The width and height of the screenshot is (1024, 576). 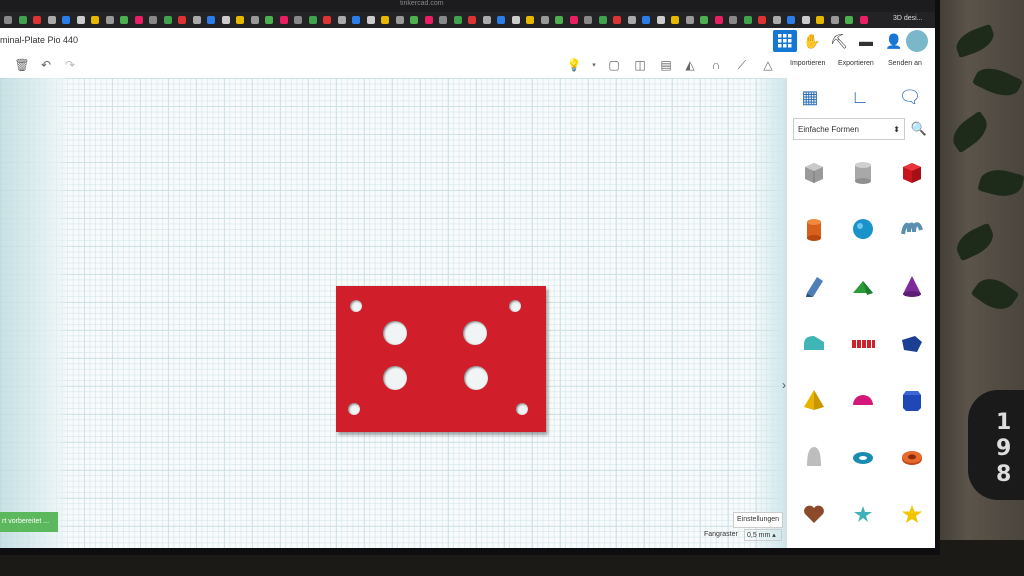 What do you see at coordinates (911, 457) in the screenshot?
I see `shape-tube` at bounding box center [911, 457].